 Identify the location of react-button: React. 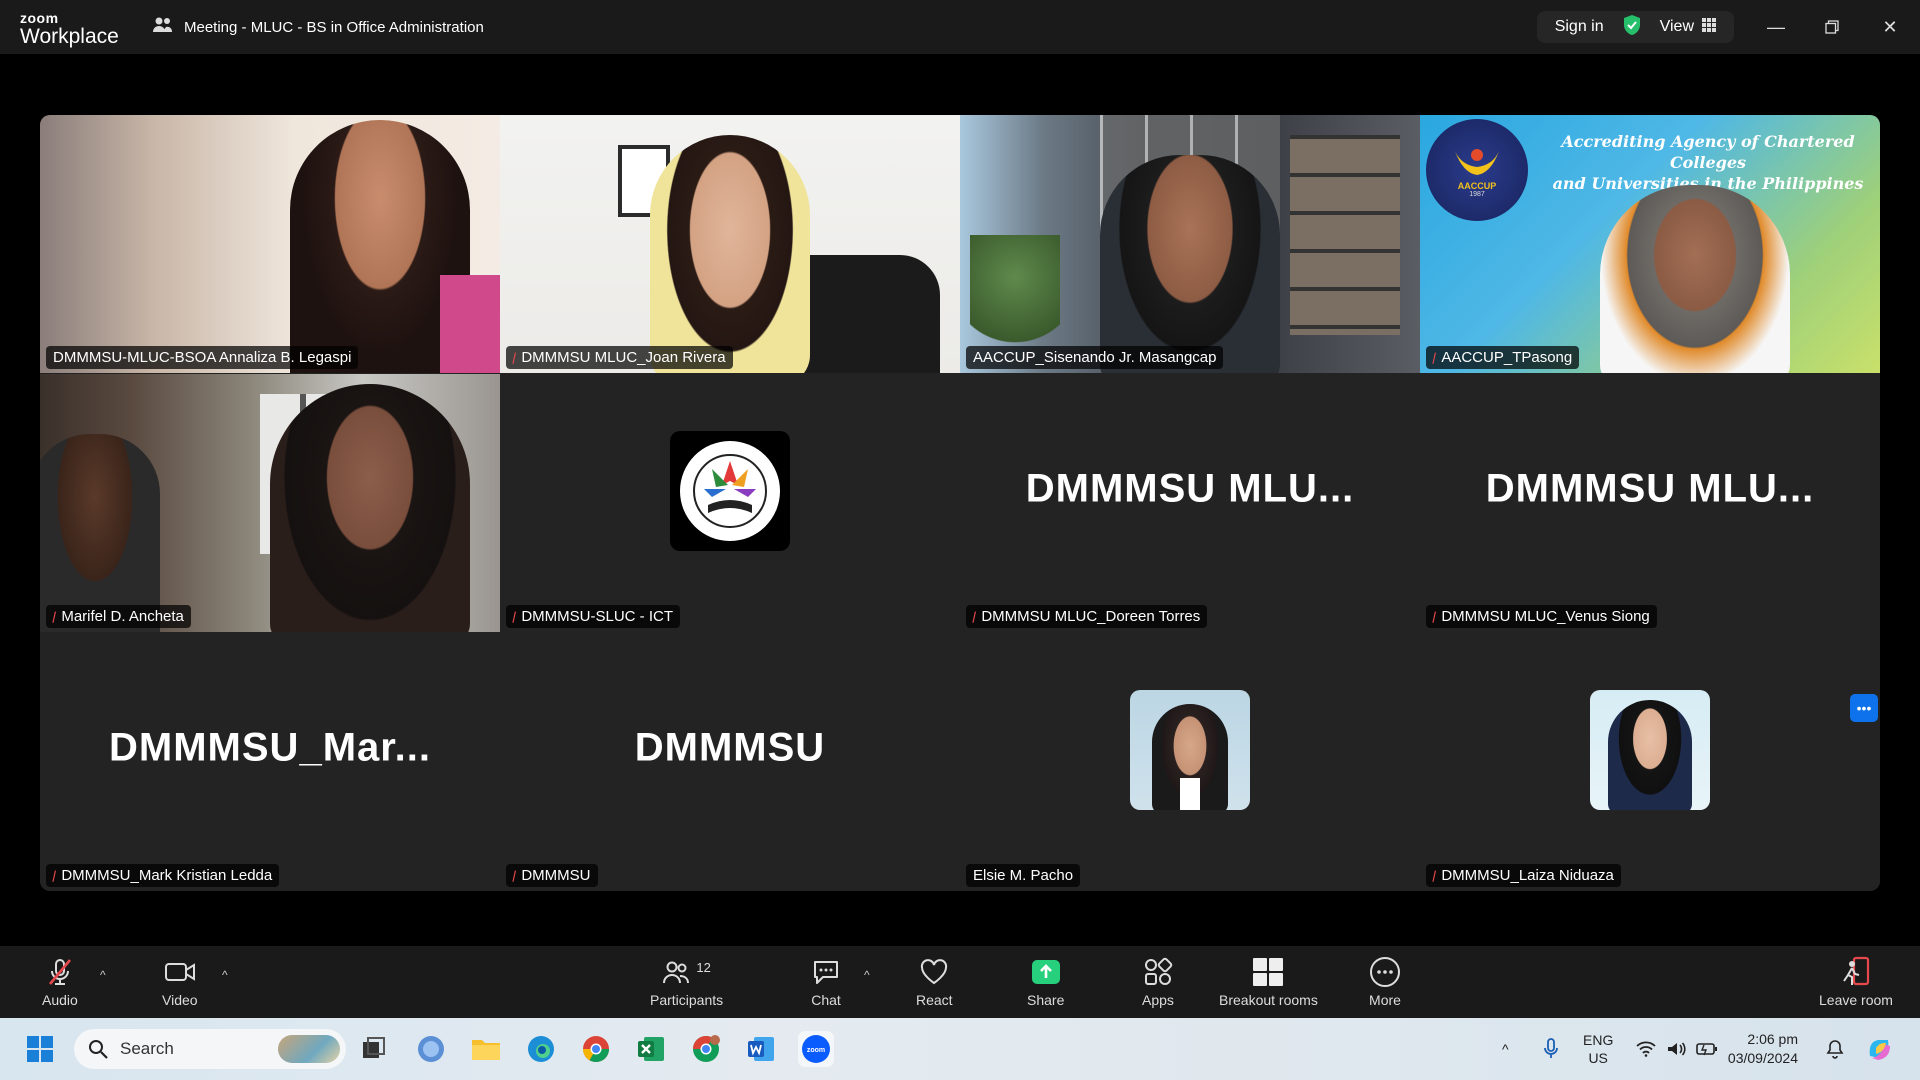
(934, 982).